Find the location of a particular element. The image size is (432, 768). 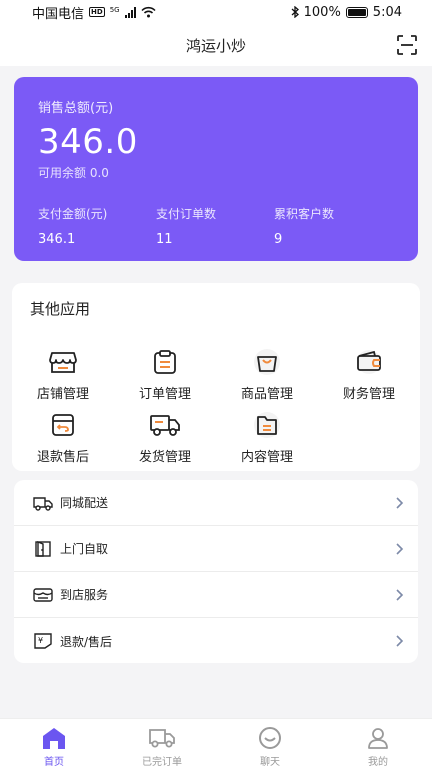

stat-value: 11 is located at coordinates (164, 239).